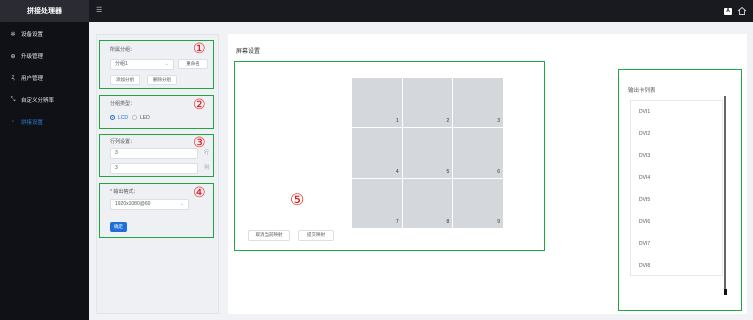 The height and width of the screenshot is (320, 753). What do you see at coordinates (498, 171) in the screenshot?
I see `cell-number: 6` at bounding box center [498, 171].